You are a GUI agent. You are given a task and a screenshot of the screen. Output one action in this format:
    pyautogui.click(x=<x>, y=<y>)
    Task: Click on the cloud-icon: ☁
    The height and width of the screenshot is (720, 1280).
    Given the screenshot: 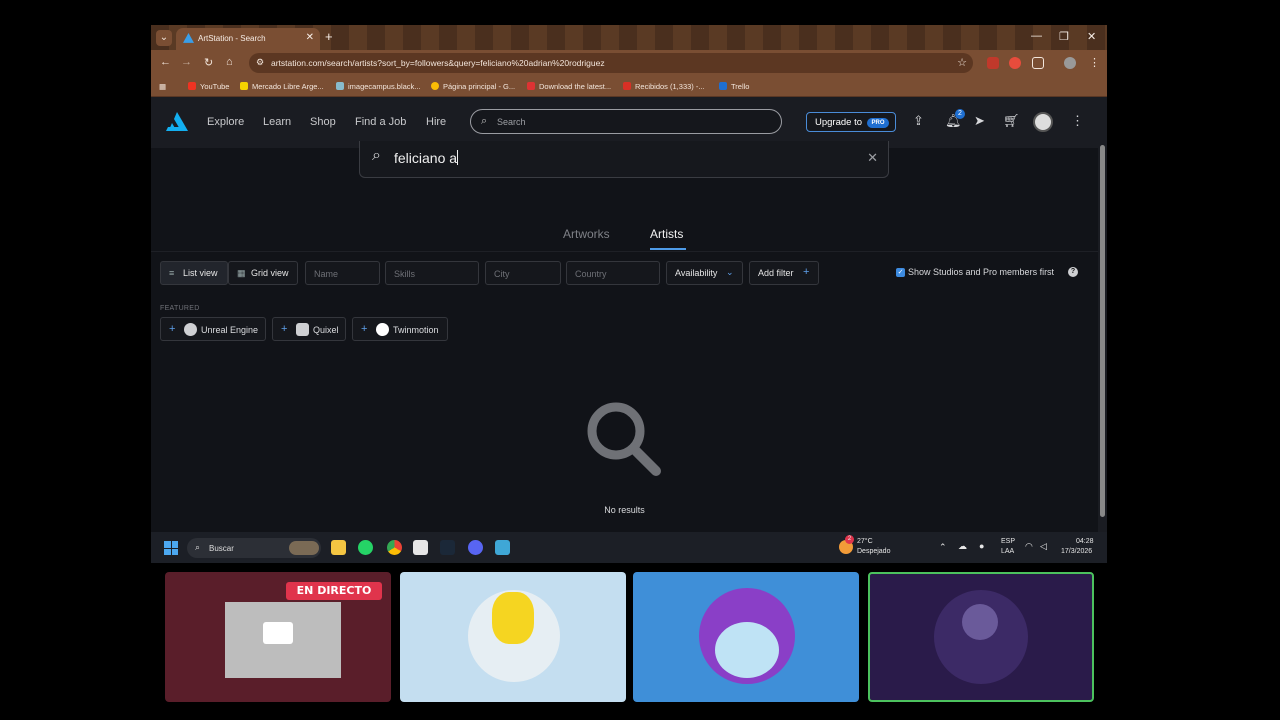 What is the action you would take?
    pyautogui.click(x=962, y=546)
    